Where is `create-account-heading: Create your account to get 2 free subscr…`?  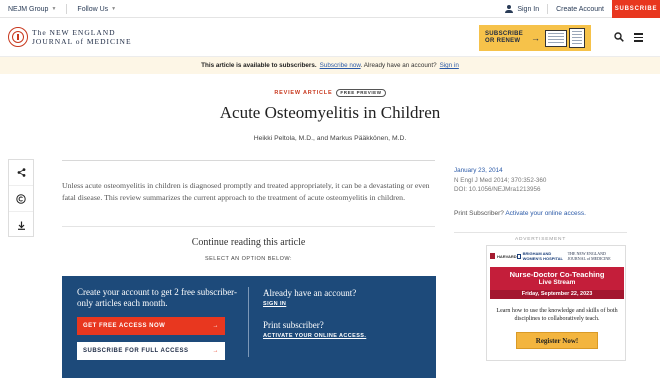
create-account-heading: Create your account to get 2 free subscr… is located at coordinates (157, 297).